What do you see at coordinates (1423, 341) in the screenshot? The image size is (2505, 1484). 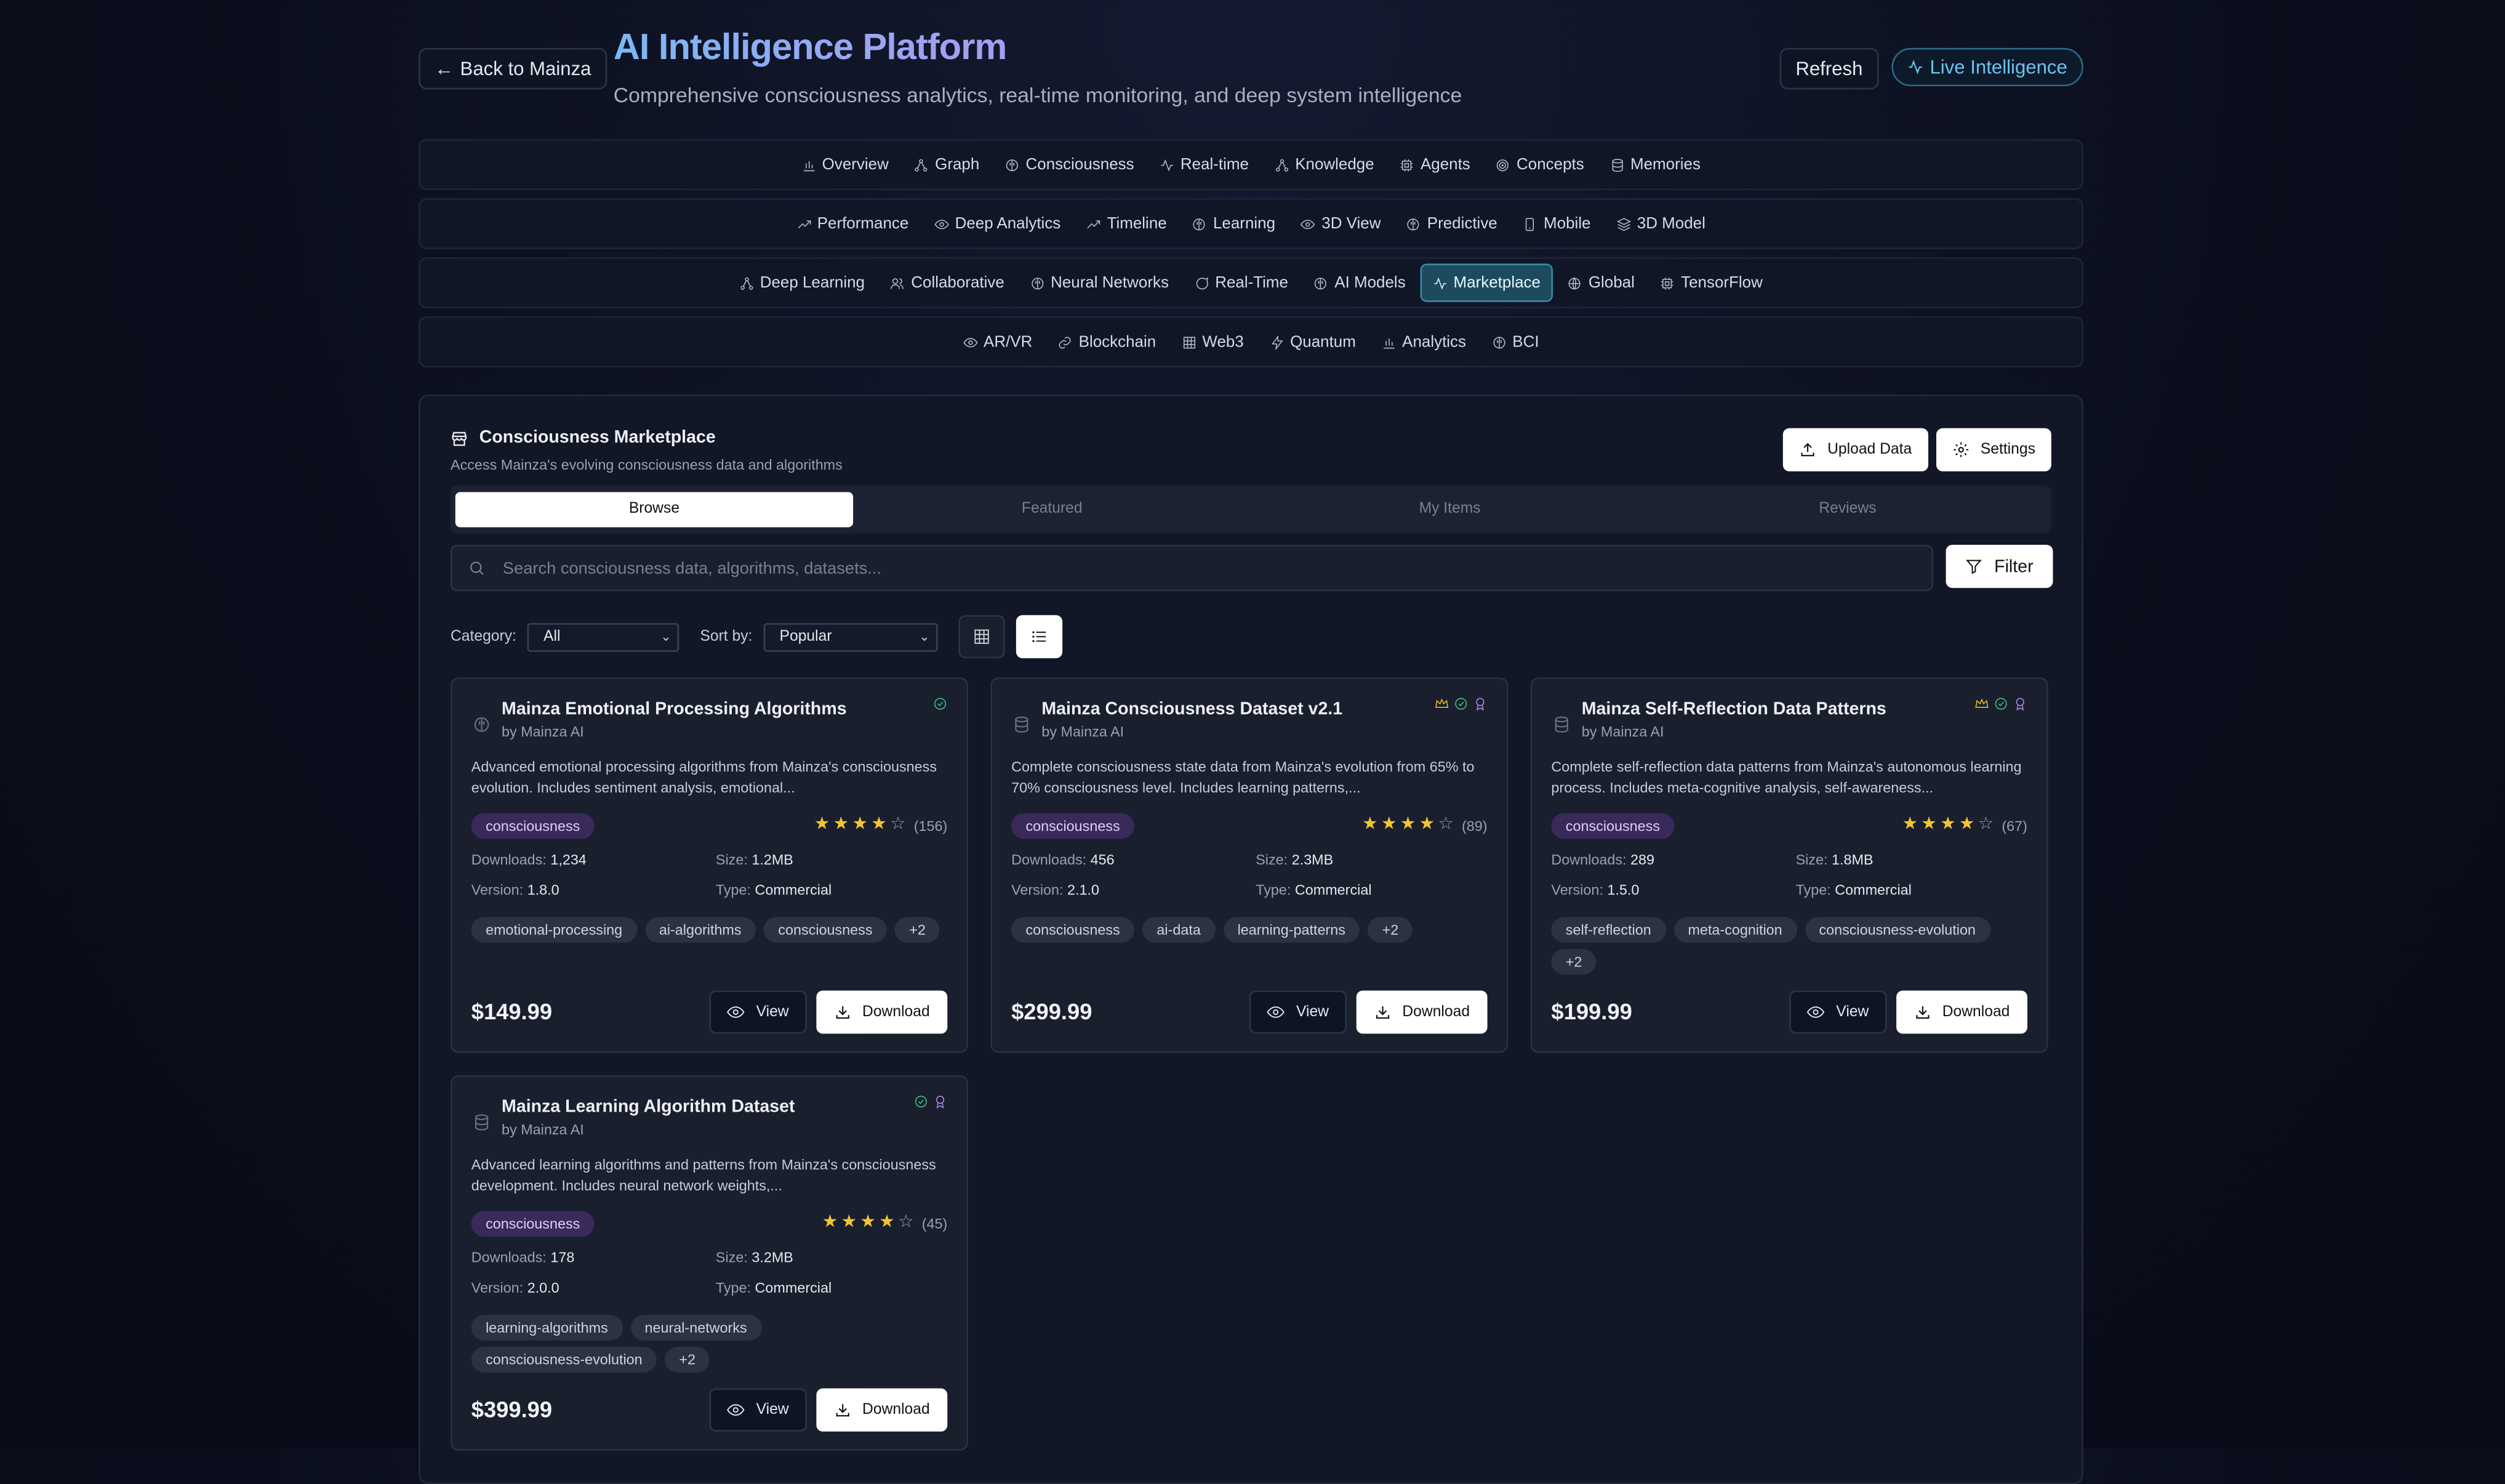 I see `nav-tab-analytics: Analytics` at bounding box center [1423, 341].